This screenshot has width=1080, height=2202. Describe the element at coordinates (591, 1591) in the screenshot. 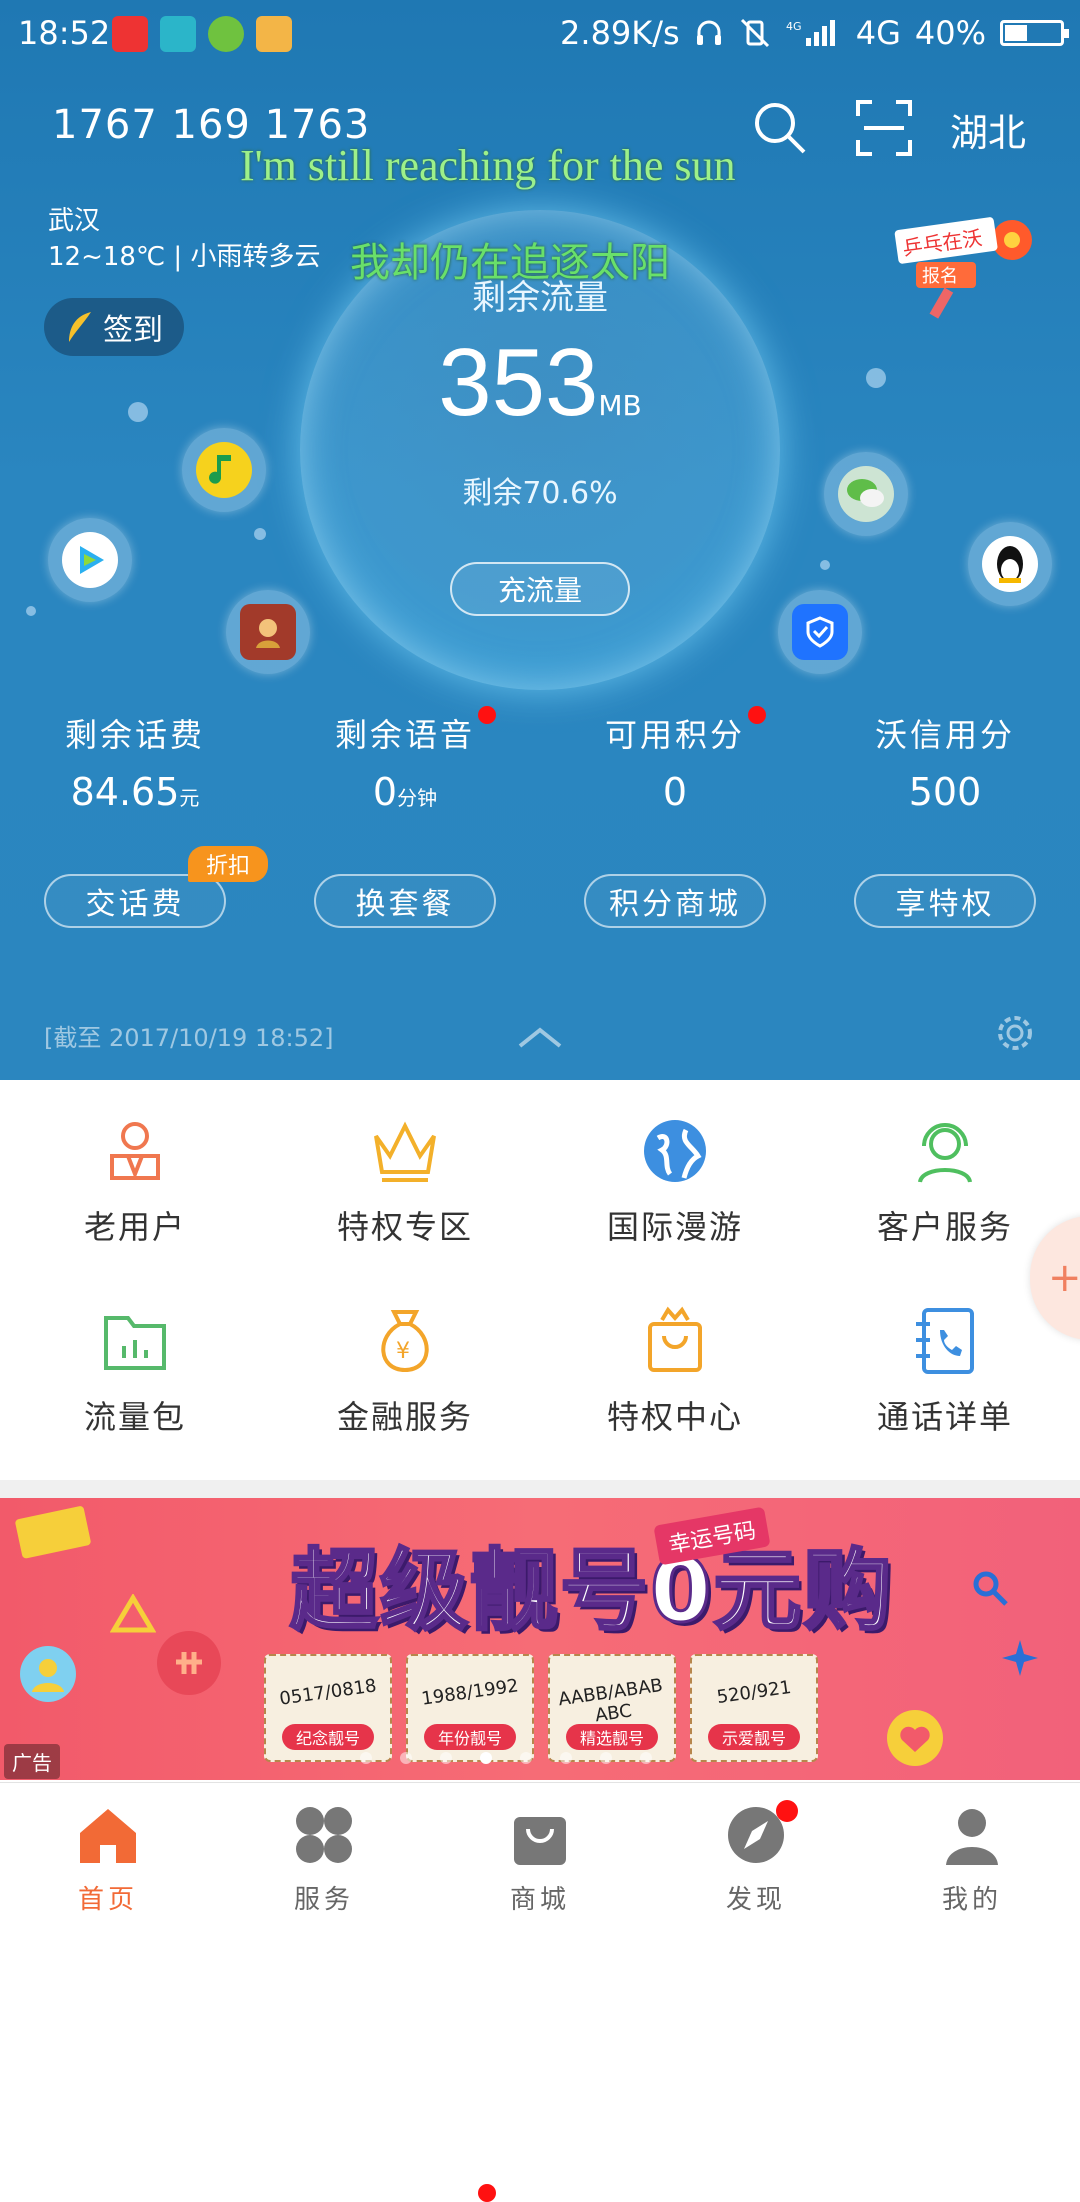

I see `banner-title: 超级靓号0元购` at that location.